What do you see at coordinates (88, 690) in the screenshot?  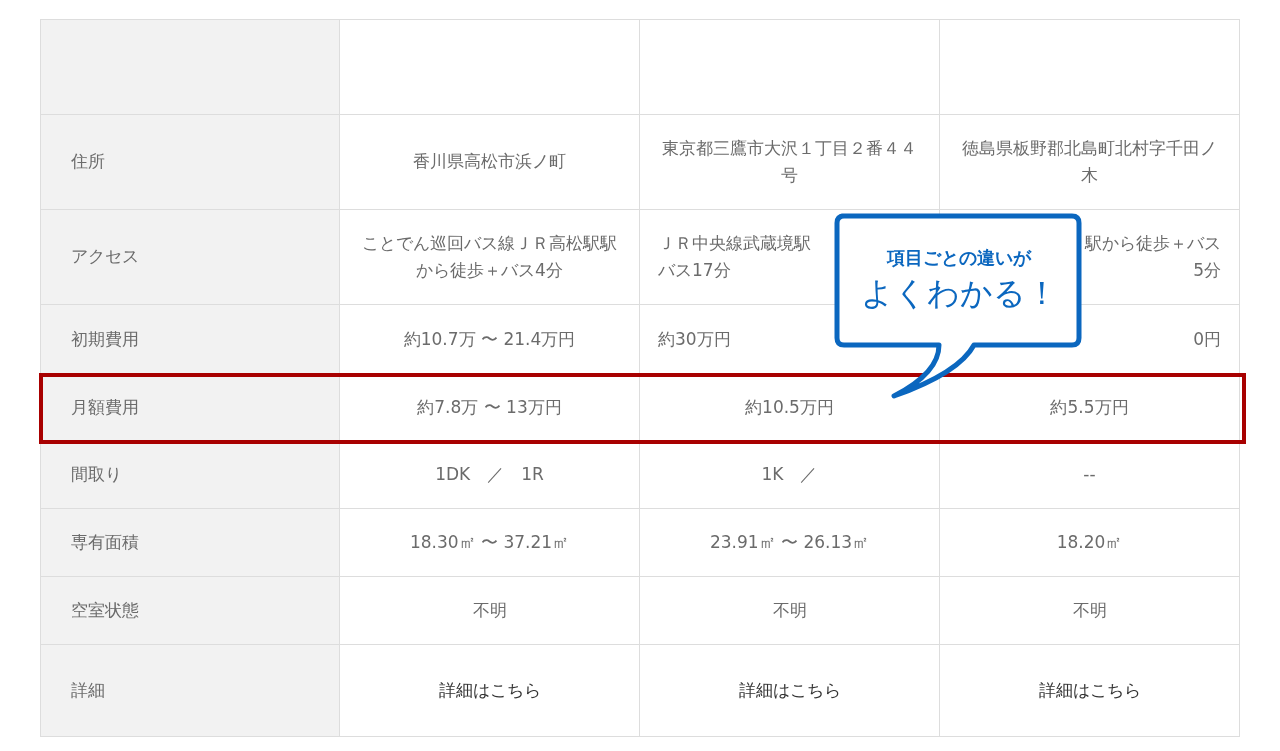 I see `row-header: 詳細` at bounding box center [88, 690].